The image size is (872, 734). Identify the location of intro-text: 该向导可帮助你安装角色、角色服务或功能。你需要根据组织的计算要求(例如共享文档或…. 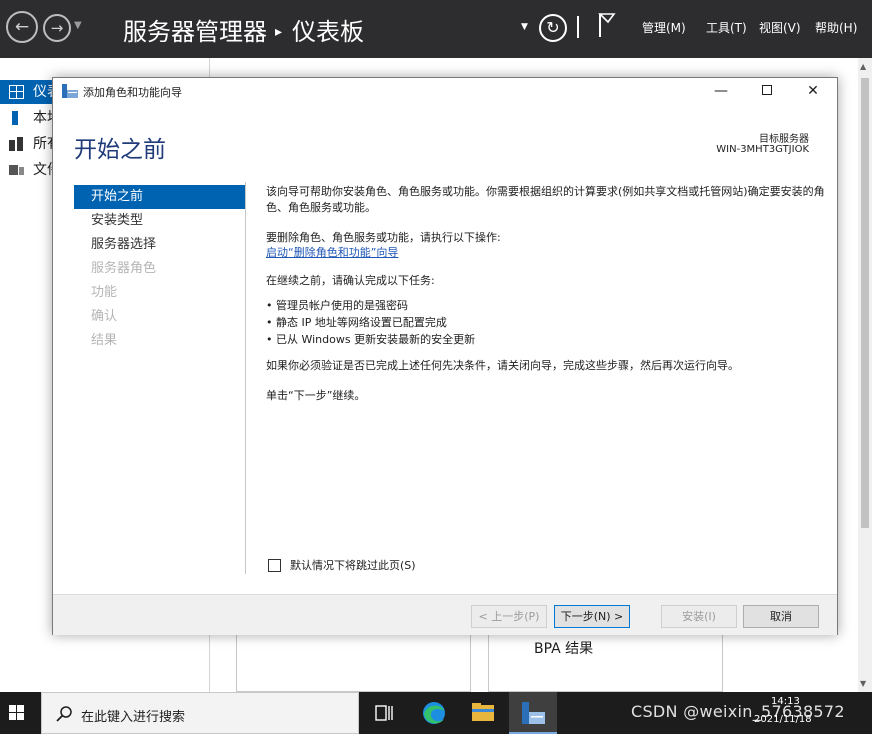
(545, 199).